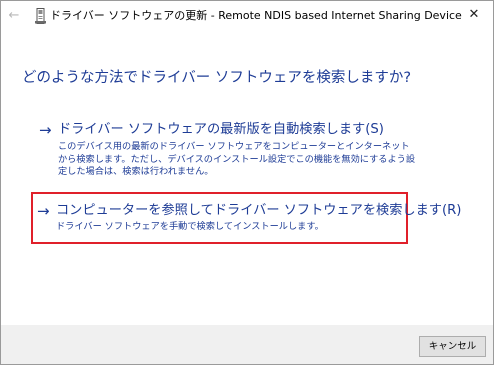 This screenshot has height=365, width=494. What do you see at coordinates (221, 130) in the screenshot?
I see `auto-search-title: ドライバー ソフトウェアの最新版を自動検索します(S)` at bounding box center [221, 130].